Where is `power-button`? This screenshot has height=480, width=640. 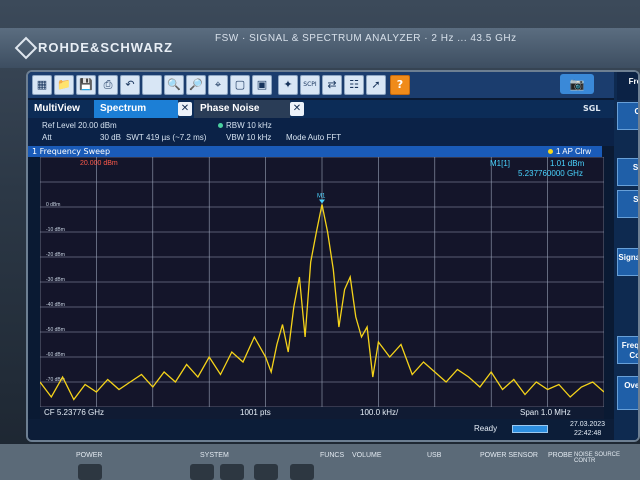 power-button is located at coordinates (90, 472).